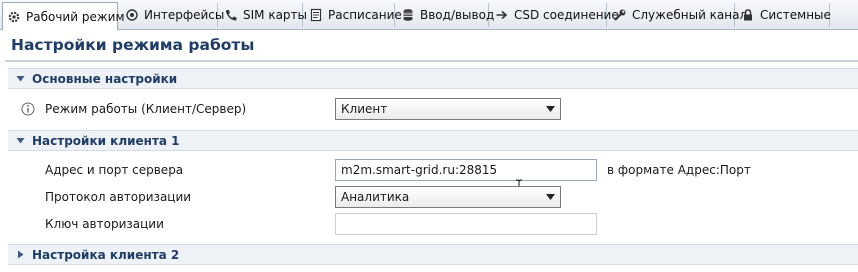 Image resolution: width=858 pixels, height=272 pixels. I want to click on tab-service-channel: Служебный канал, so click(678, 15).